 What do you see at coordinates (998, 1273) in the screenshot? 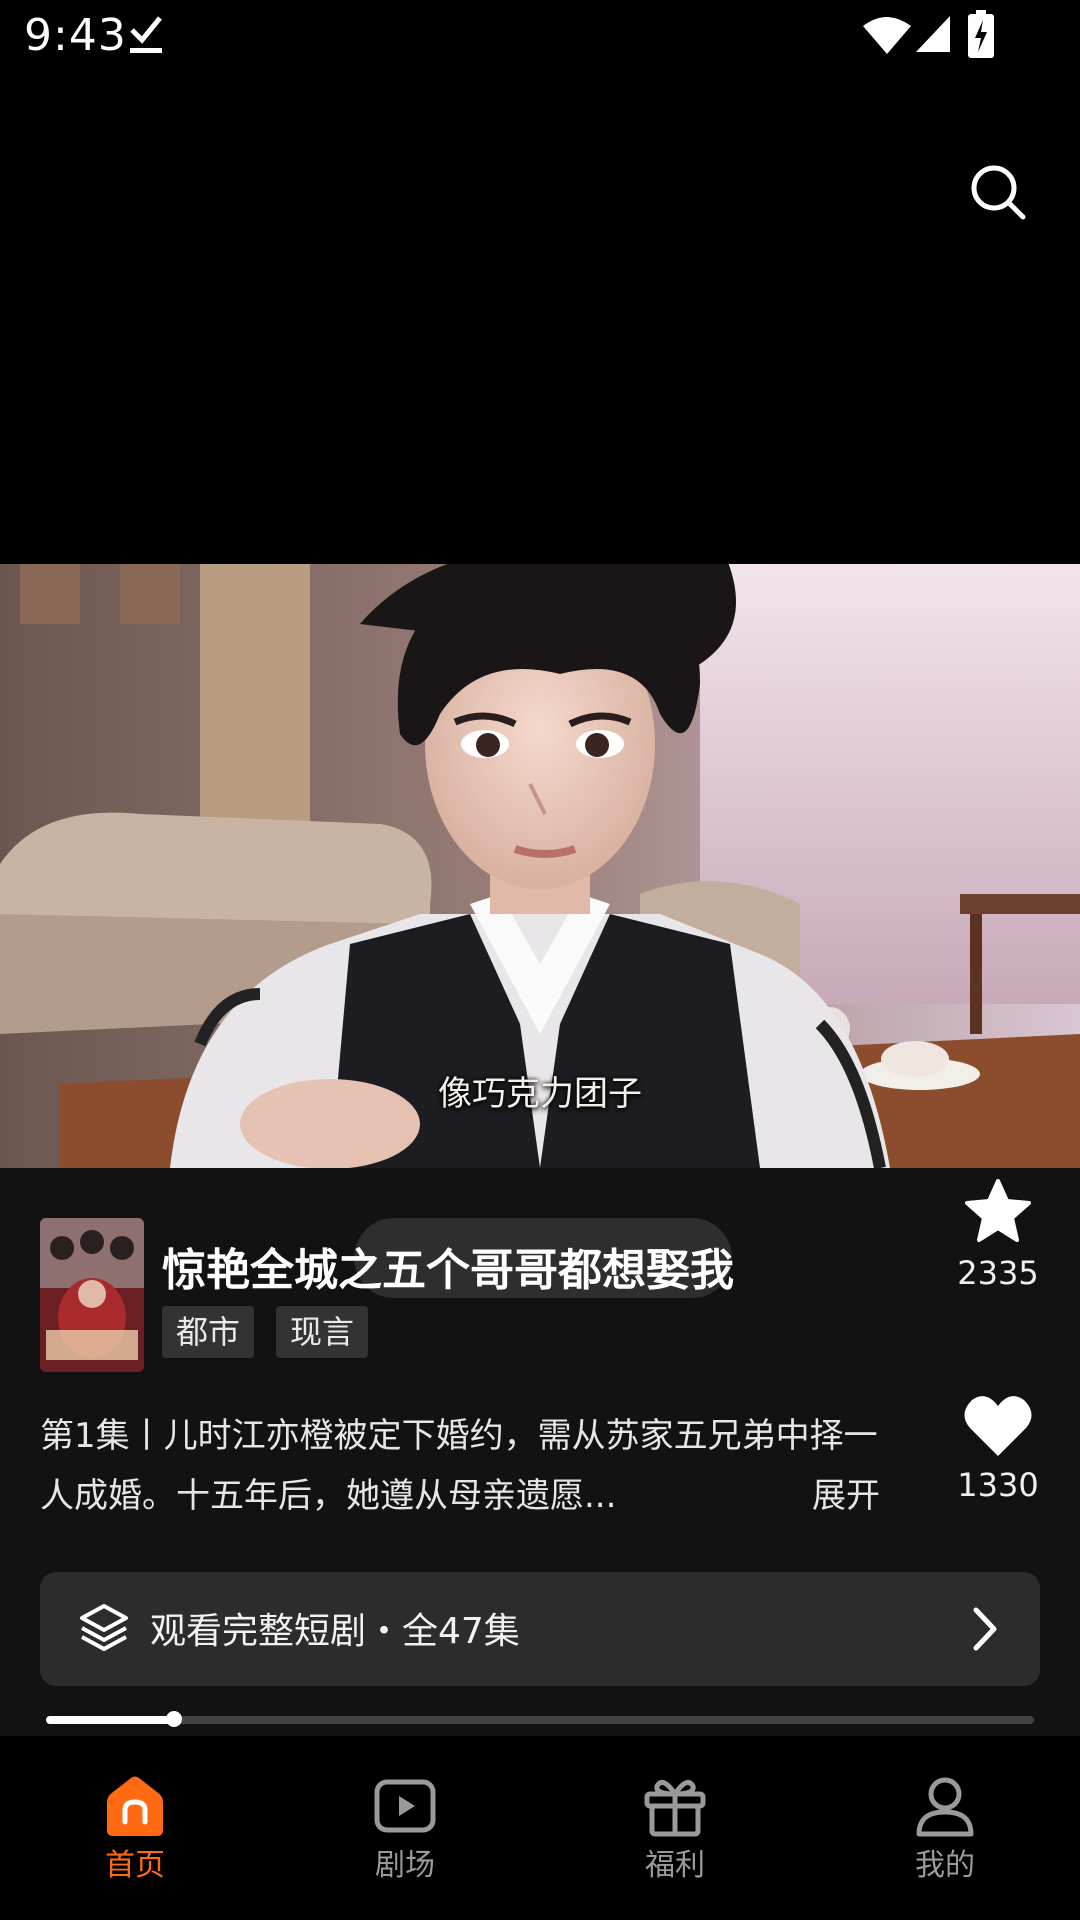
I see `favorite-count: 2335` at bounding box center [998, 1273].